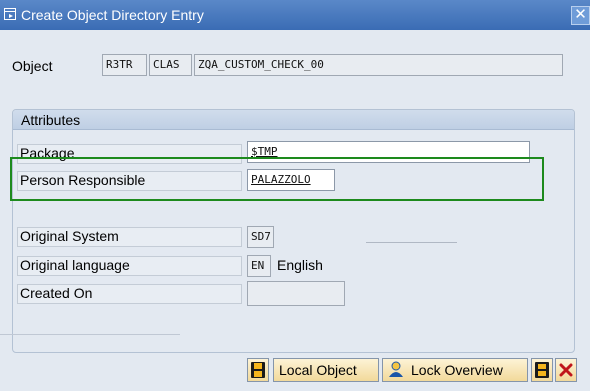 The height and width of the screenshot is (391, 590). Describe the element at coordinates (69, 236) in the screenshot. I see `original-system-label: Original System` at that location.